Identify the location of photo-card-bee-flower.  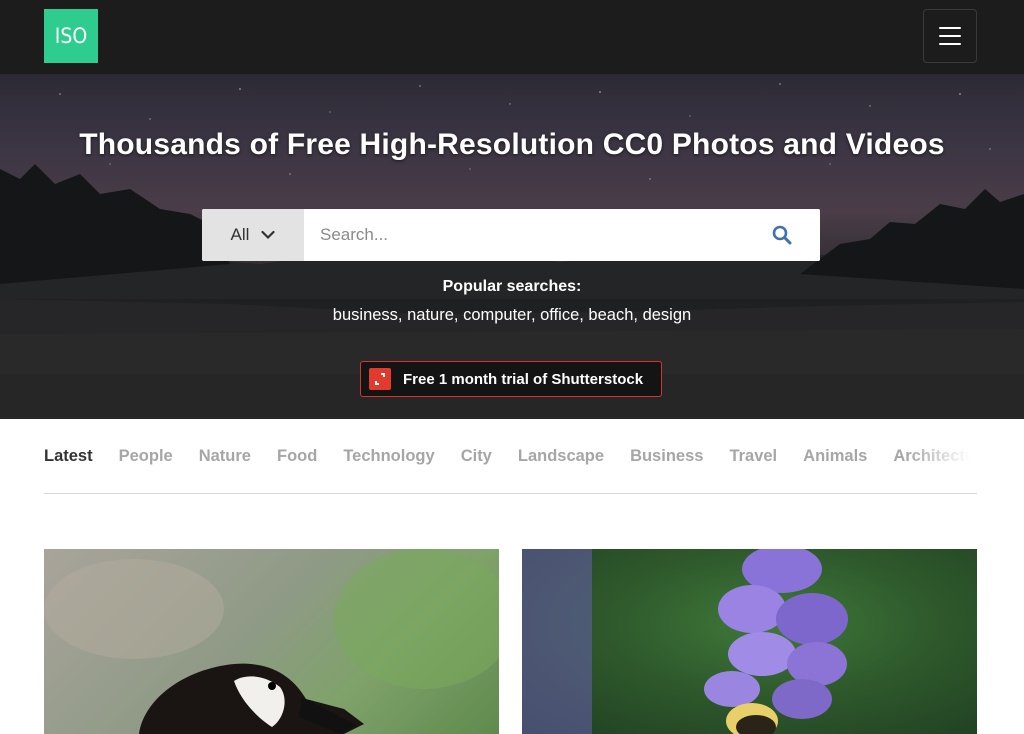
(749, 641).